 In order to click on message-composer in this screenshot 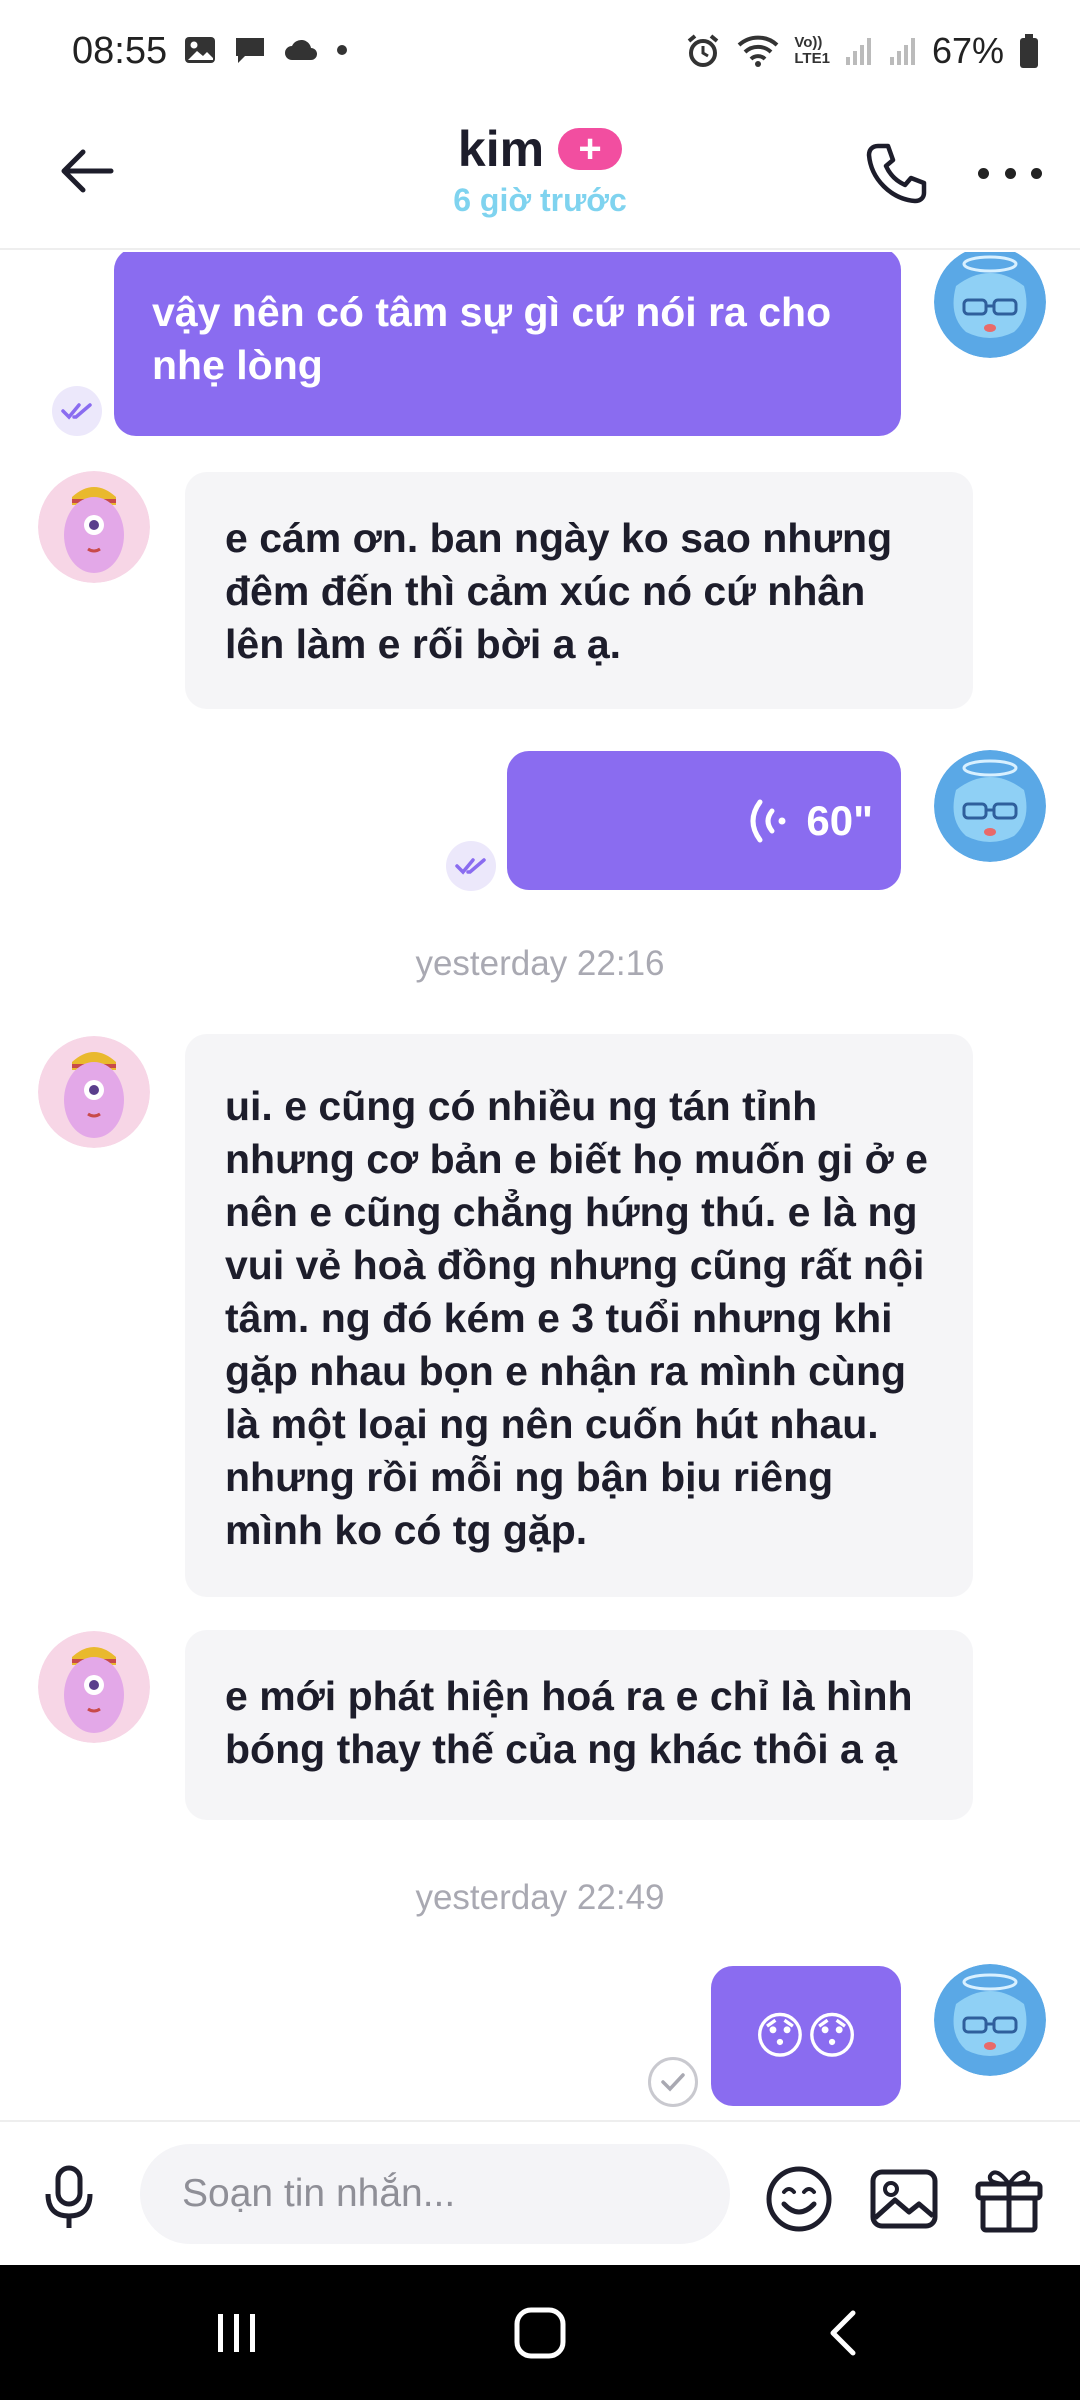, I will do `click(540, 2192)`.